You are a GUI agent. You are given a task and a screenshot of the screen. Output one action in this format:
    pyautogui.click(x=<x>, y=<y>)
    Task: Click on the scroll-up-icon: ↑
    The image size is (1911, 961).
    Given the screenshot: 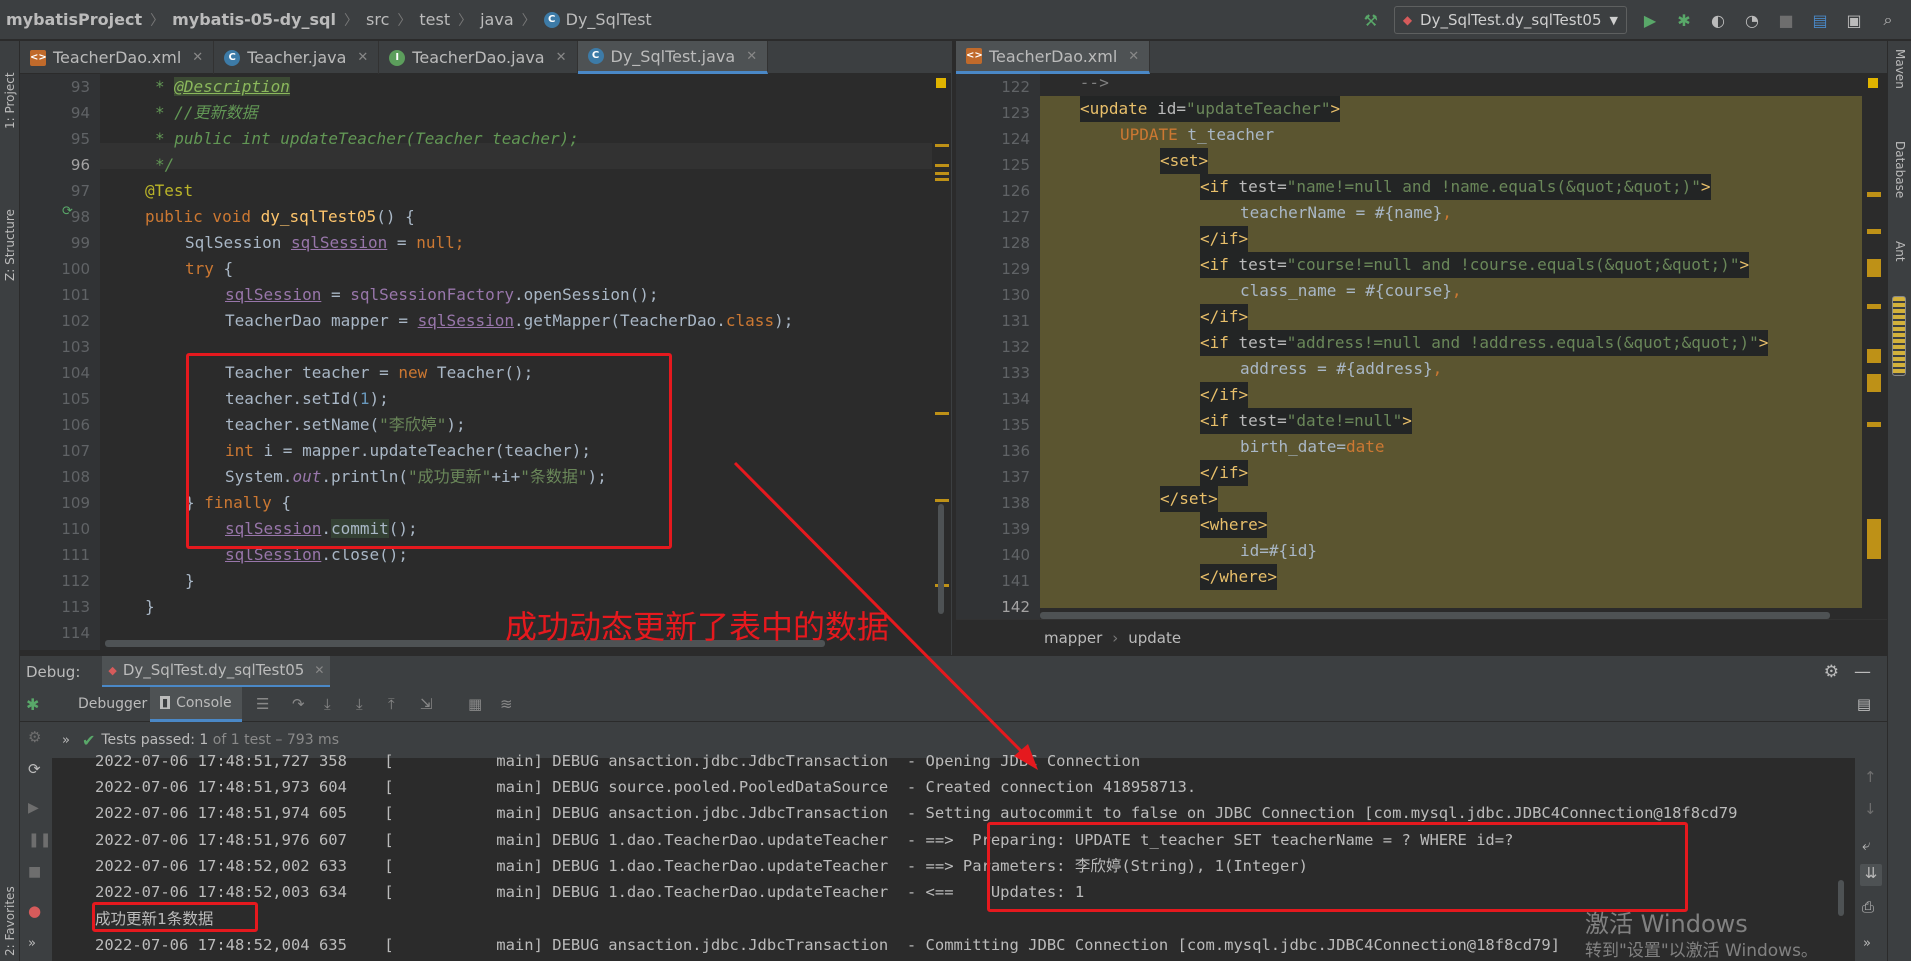 What is the action you would take?
    pyautogui.click(x=1870, y=777)
    